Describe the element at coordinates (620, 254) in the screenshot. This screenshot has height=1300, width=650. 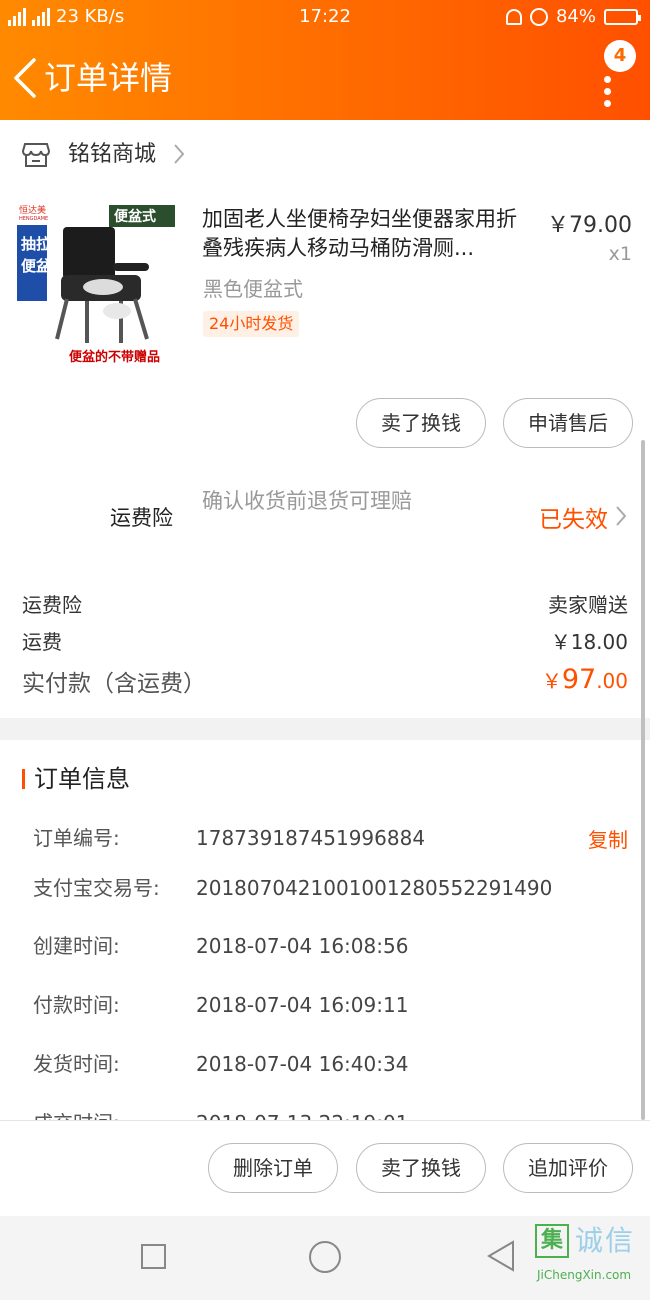
I see `product-quantity: x1` at that location.